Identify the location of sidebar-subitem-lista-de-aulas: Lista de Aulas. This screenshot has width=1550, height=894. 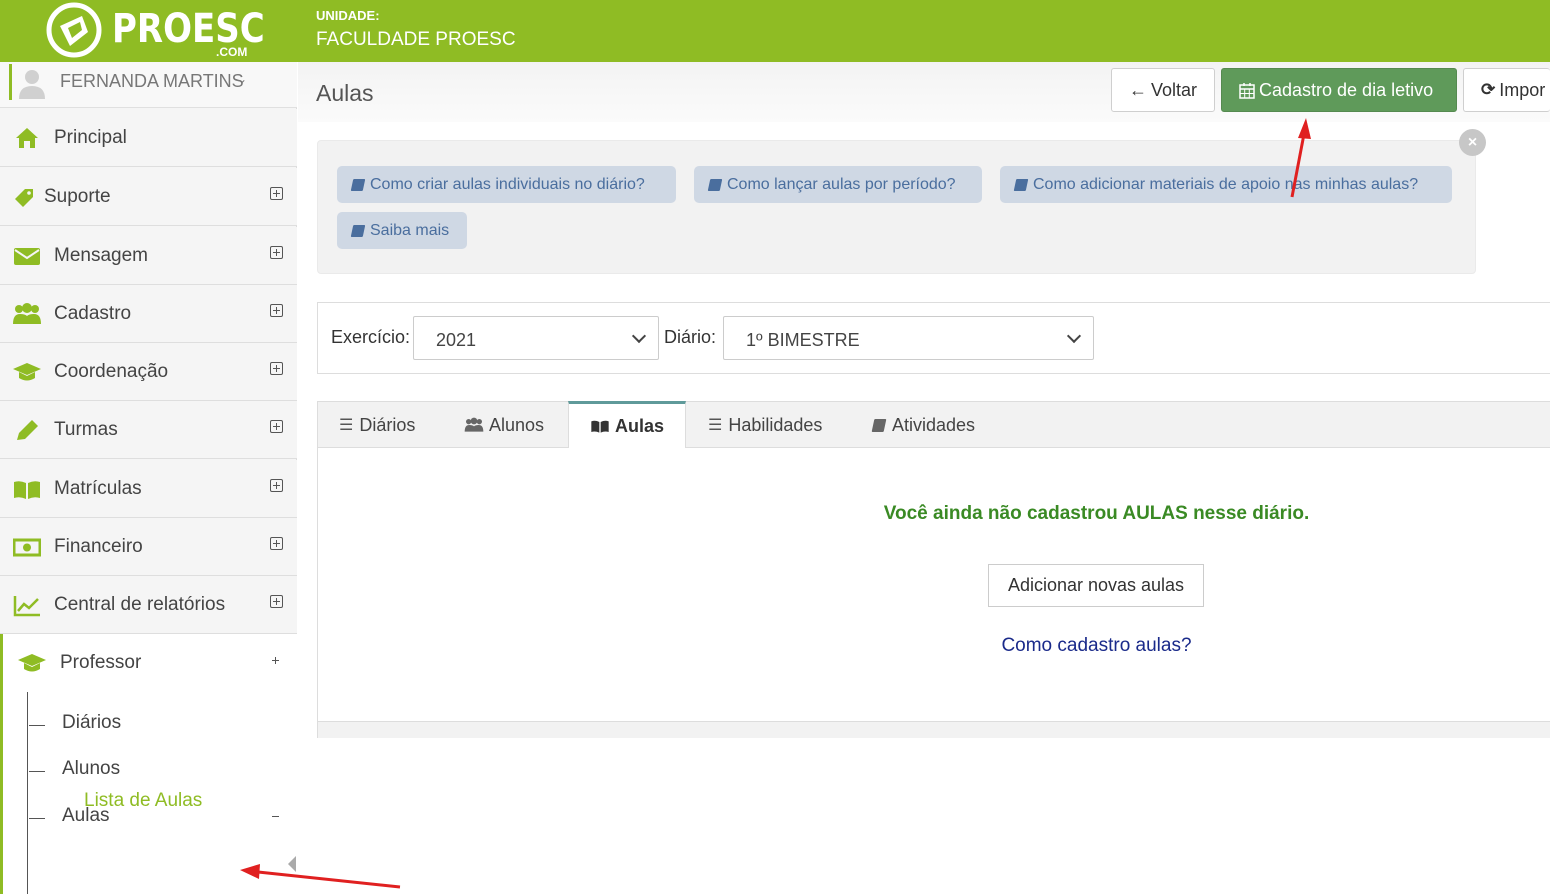
(143, 801).